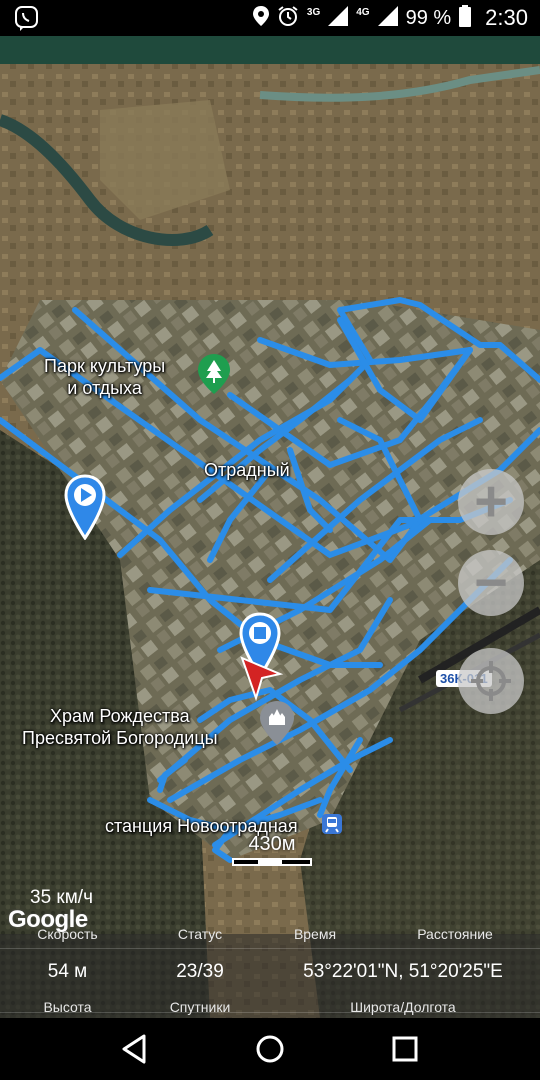 The height and width of the screenshot is (1080, 540). Describe the element at coordinates (270, 948) in the screenshot. I see `stats-divider` at that location.